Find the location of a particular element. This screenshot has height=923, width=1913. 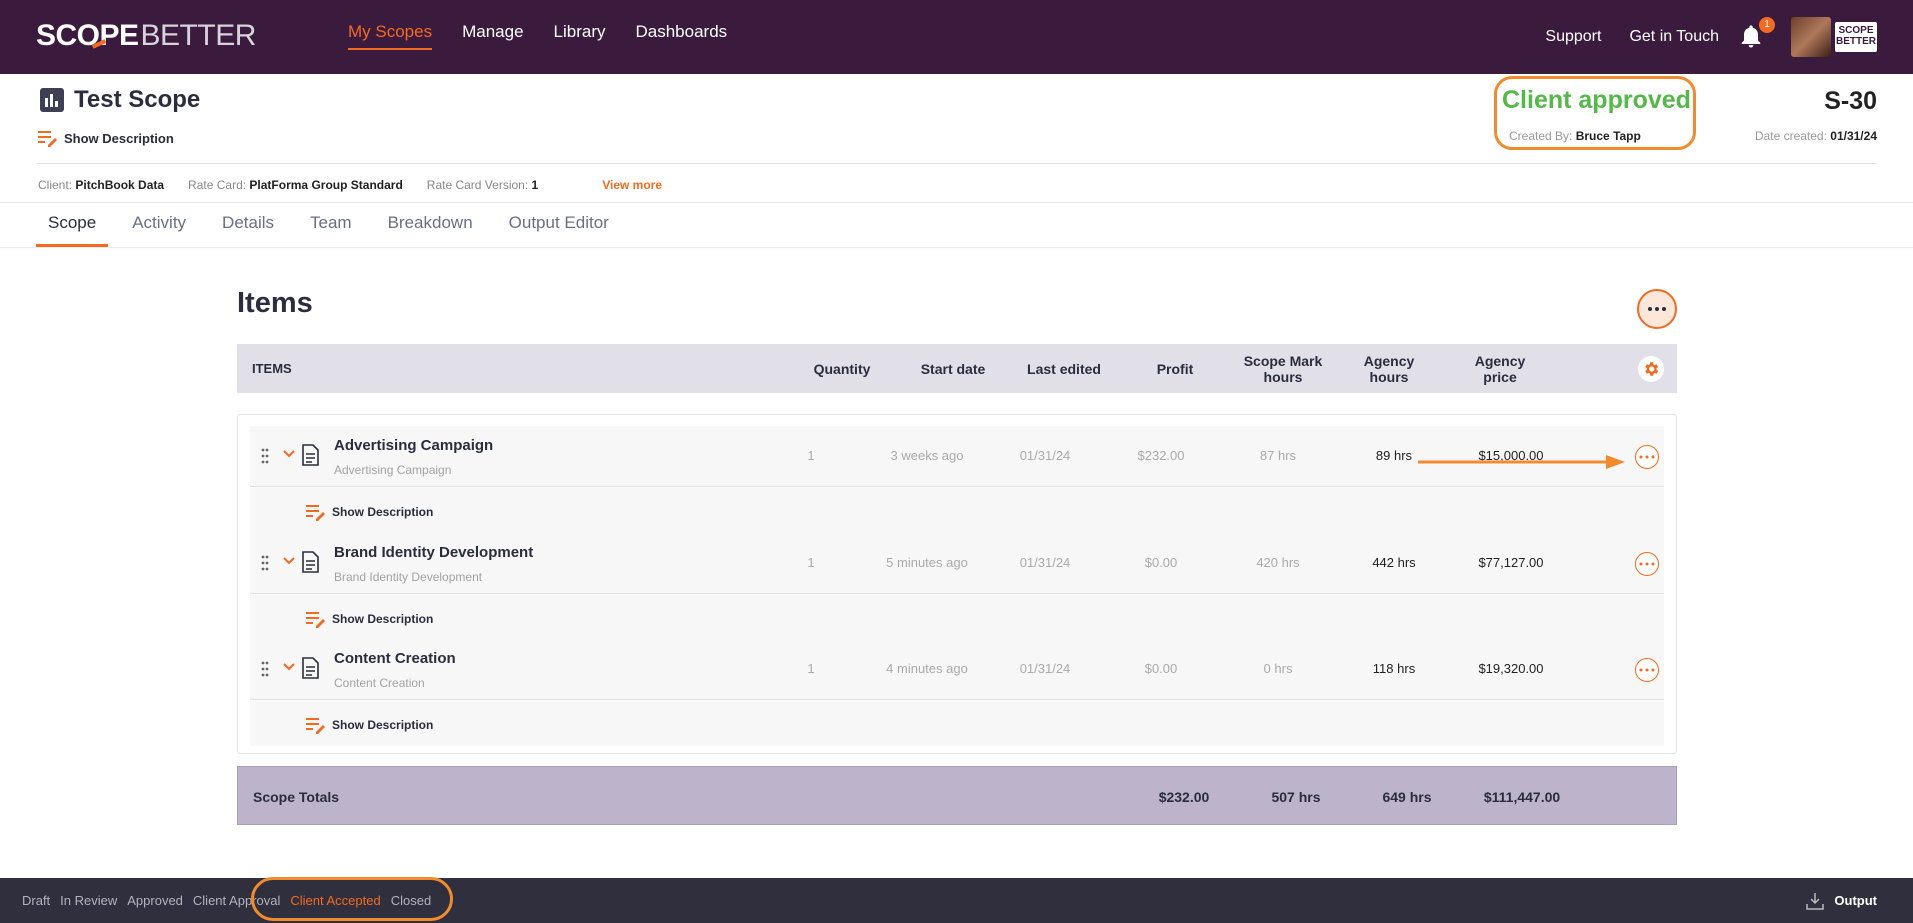

items-heading: Items is located at coordinates (275, 303).